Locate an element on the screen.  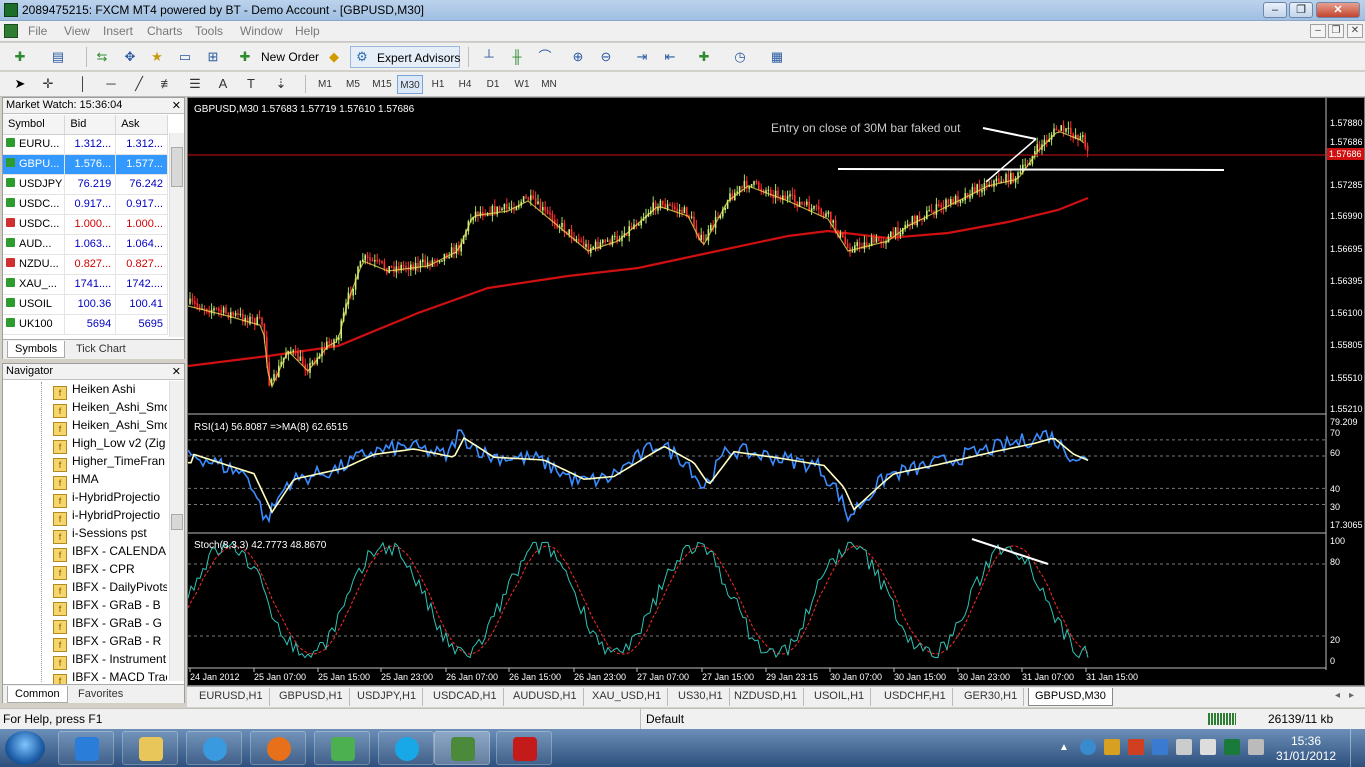
timeframe-w1: W1 is located at coordinates (522, 84).